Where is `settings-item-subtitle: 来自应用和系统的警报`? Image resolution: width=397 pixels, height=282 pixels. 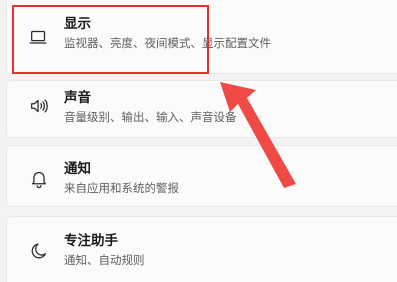 settings-item-subtitle: 来自应用和系统的警报 is located at coordinates (121, 188).